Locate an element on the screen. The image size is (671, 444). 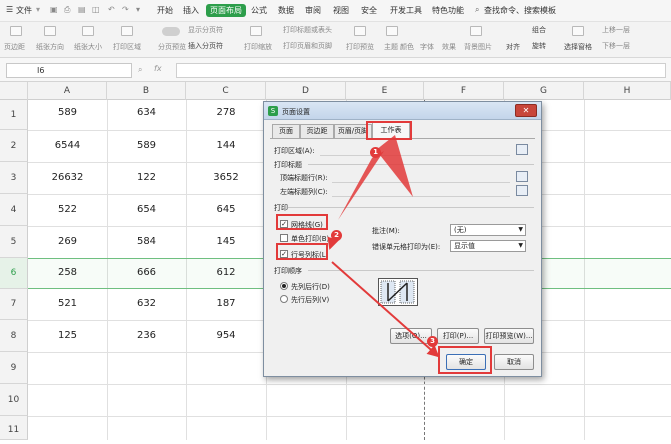
arrow-to-sheet-tab is located at coordinates (394, 166).